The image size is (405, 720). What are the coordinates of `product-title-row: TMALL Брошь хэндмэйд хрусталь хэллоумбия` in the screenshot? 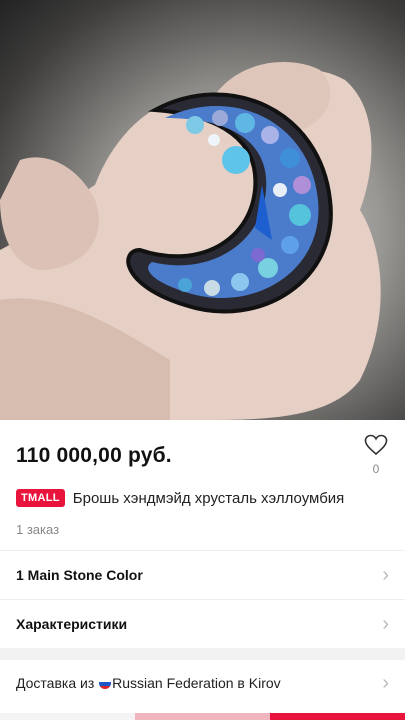 It's located at (204, 498).